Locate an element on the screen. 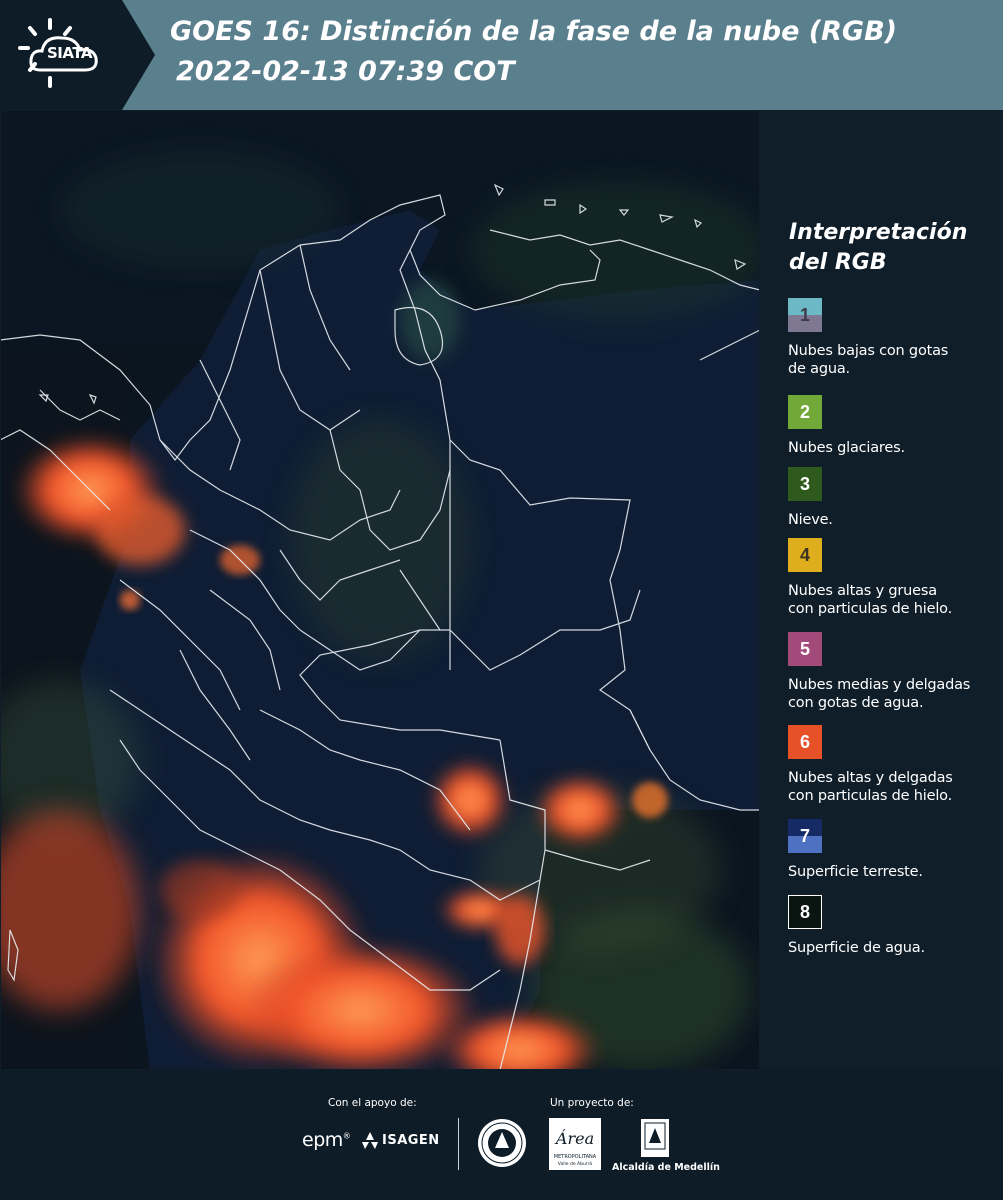  legend-swatch-8: 8 is located at coordinates (805, 912).